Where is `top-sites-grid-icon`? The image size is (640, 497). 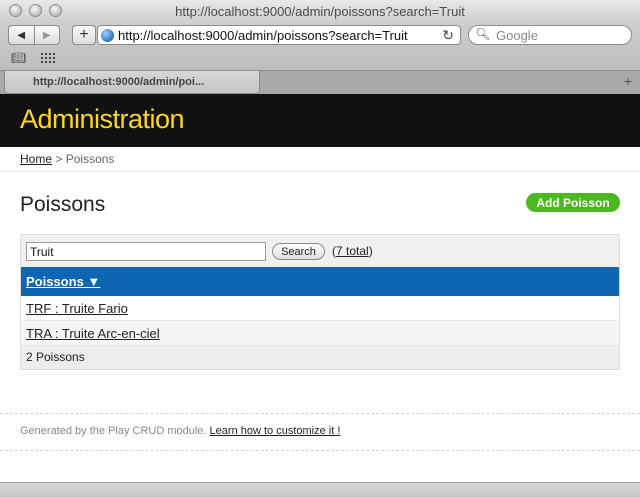 top-sites-grid-icon is located at coordinates (48, 57).